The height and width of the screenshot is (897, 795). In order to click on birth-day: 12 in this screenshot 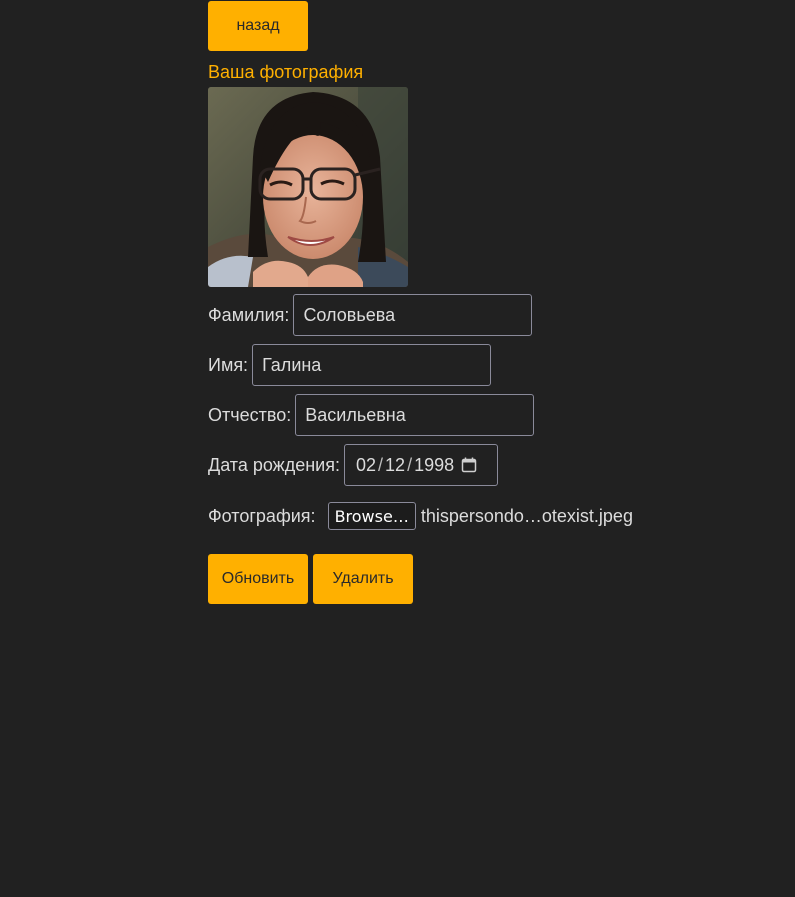, I will do `click(395, 465)`.